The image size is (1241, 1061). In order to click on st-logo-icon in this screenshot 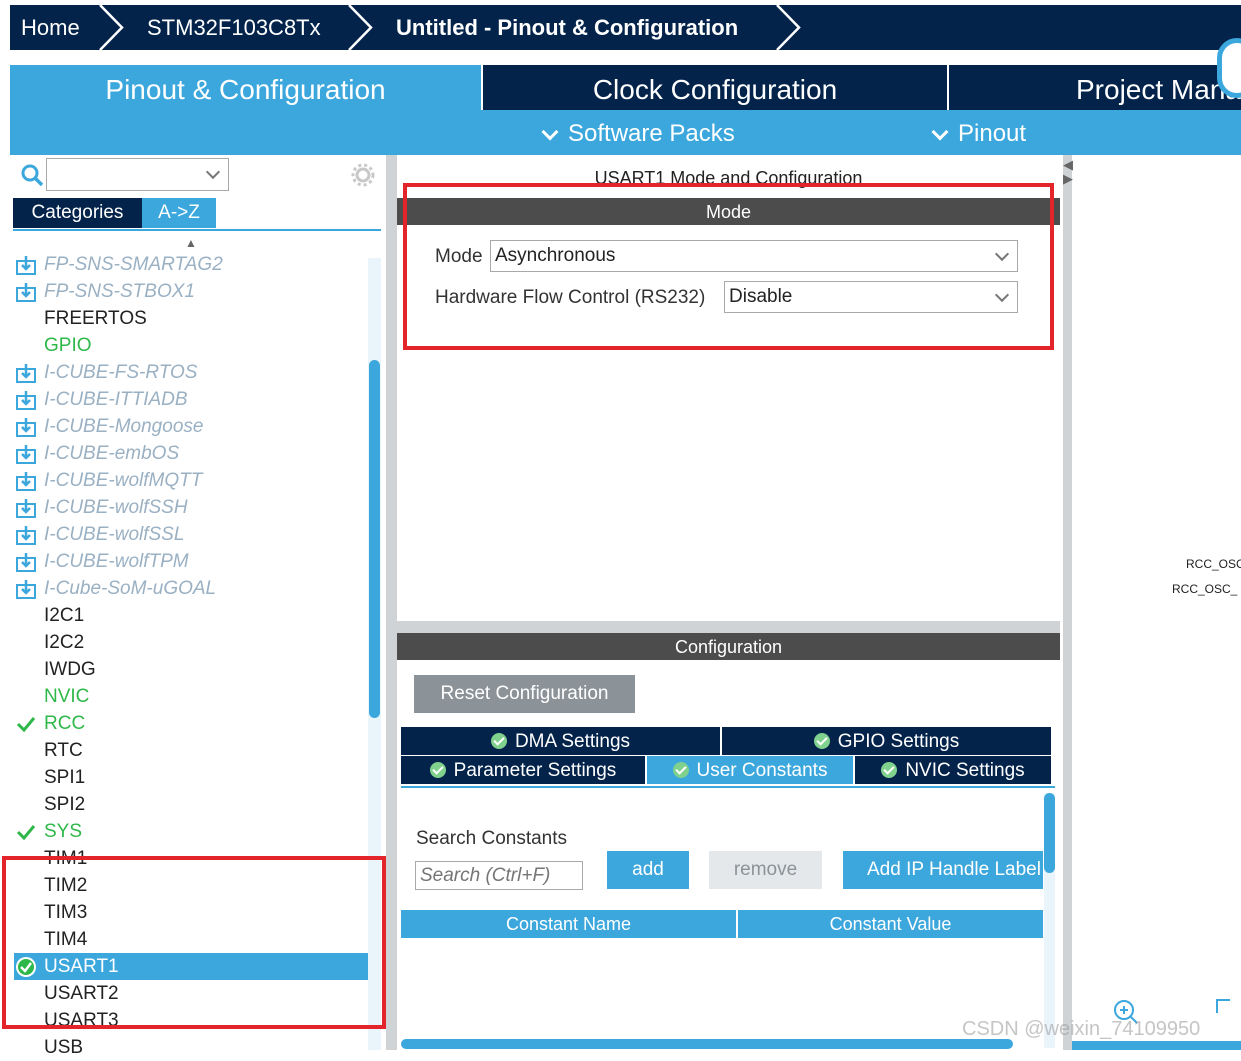, I will do `click(1229, 68)`.